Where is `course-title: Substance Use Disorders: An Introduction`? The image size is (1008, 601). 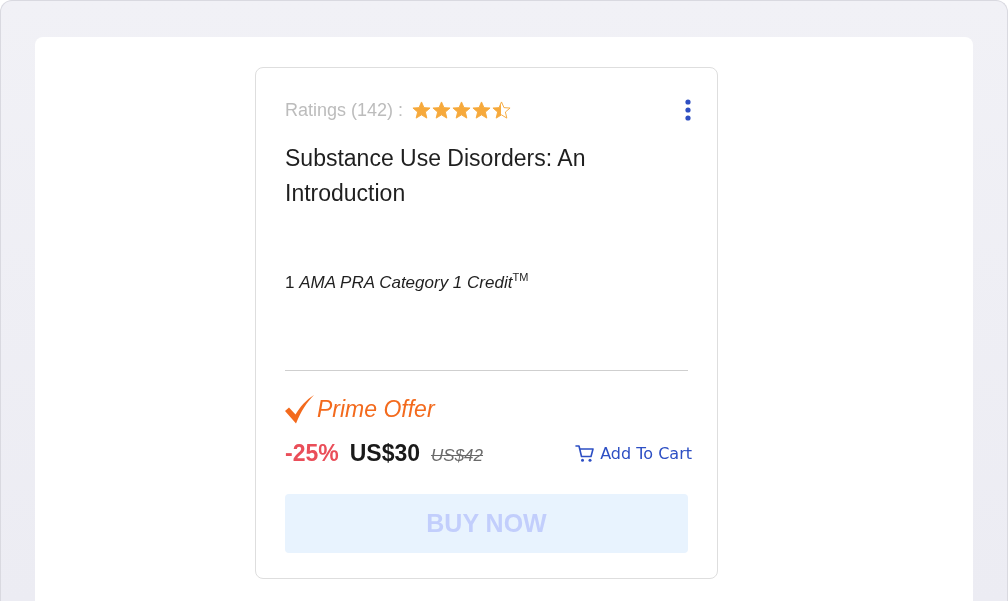
course-title: Substance Use Disorders: An Introduction is located at coordinates (436, 176).